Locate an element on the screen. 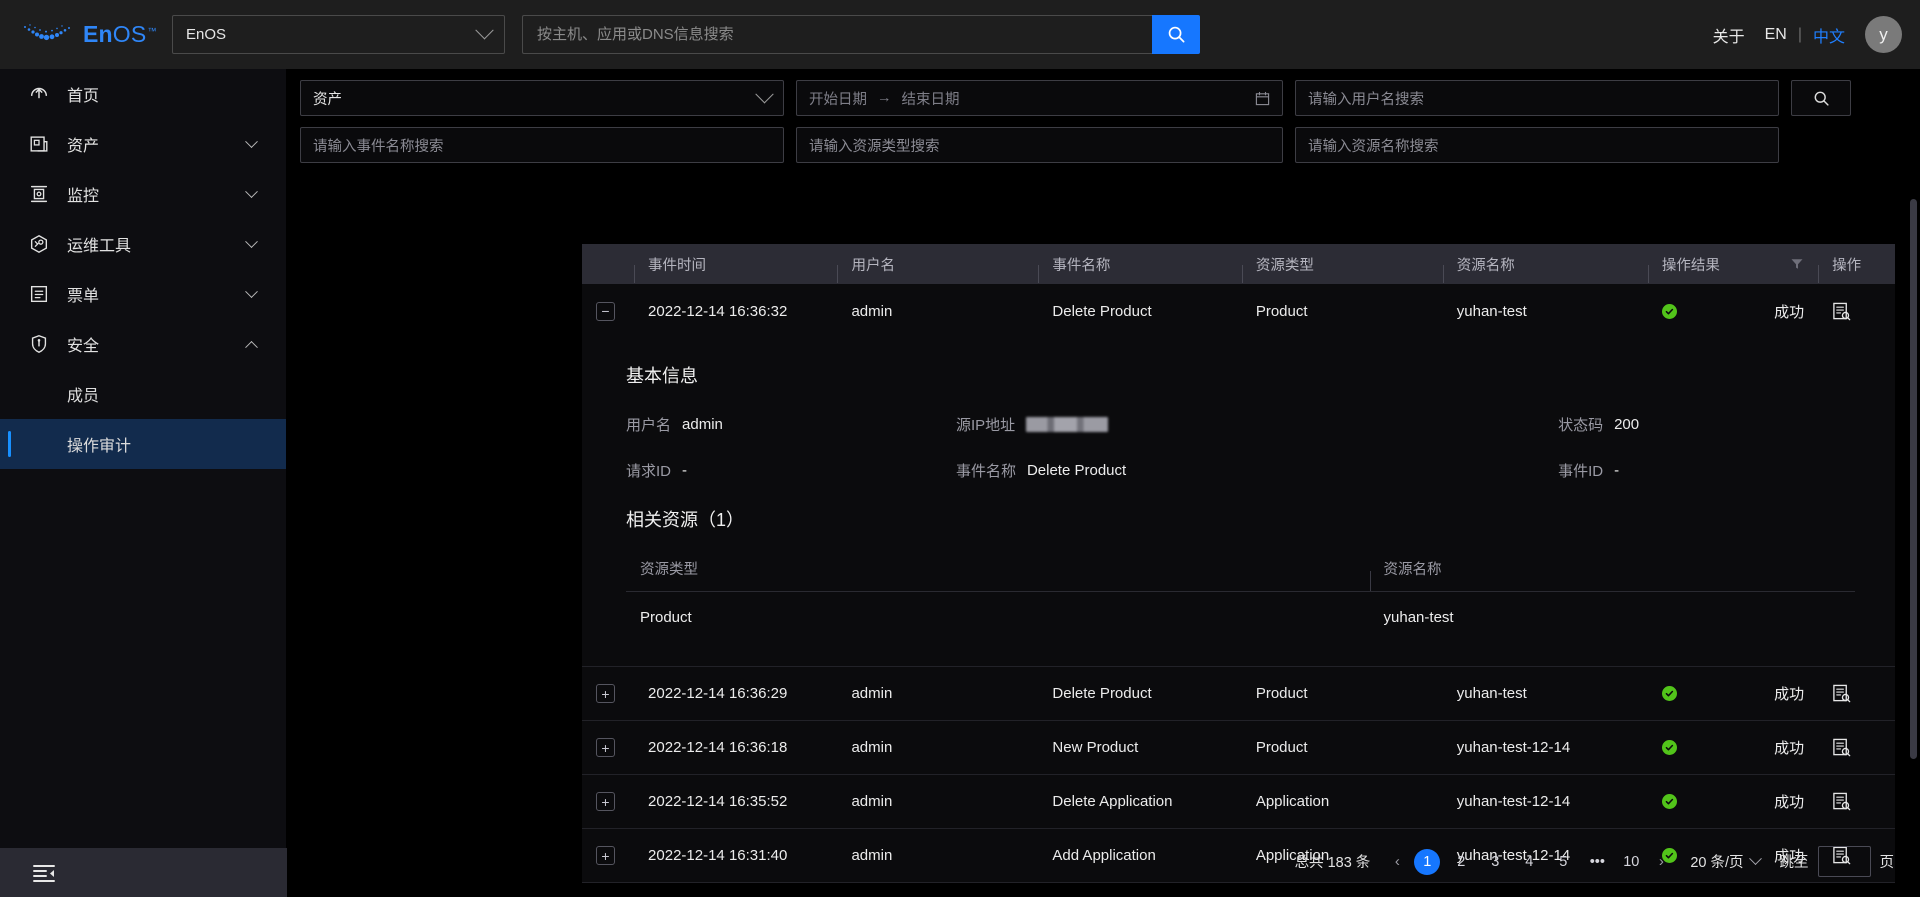 This screenshot has height=897, width=1920. detail-source-ip-value-redacted is located at coordinates (1067, 424).